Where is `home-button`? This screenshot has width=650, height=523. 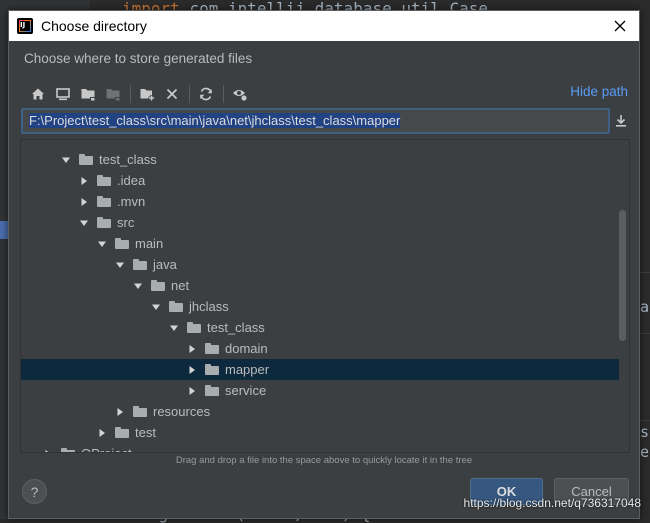 home-button is located at coordinates (38, 94).